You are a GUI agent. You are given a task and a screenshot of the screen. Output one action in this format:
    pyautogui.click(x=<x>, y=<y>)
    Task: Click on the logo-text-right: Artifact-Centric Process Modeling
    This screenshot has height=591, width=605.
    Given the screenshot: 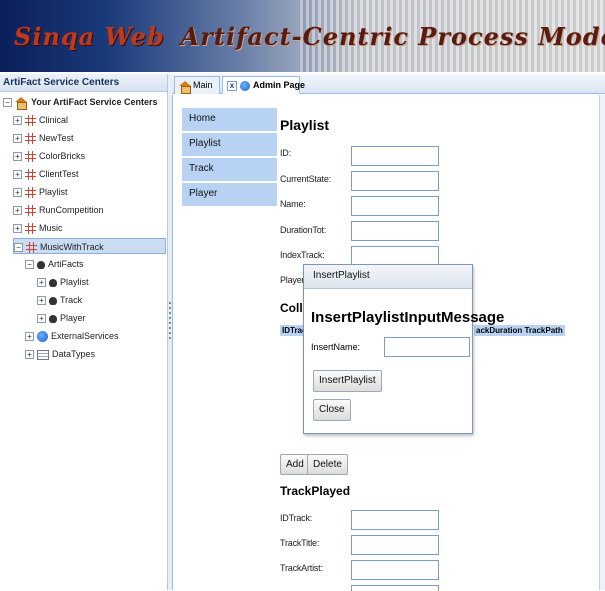 What is the action you would take?
    pyautogui.click(x=392, y=36)
    